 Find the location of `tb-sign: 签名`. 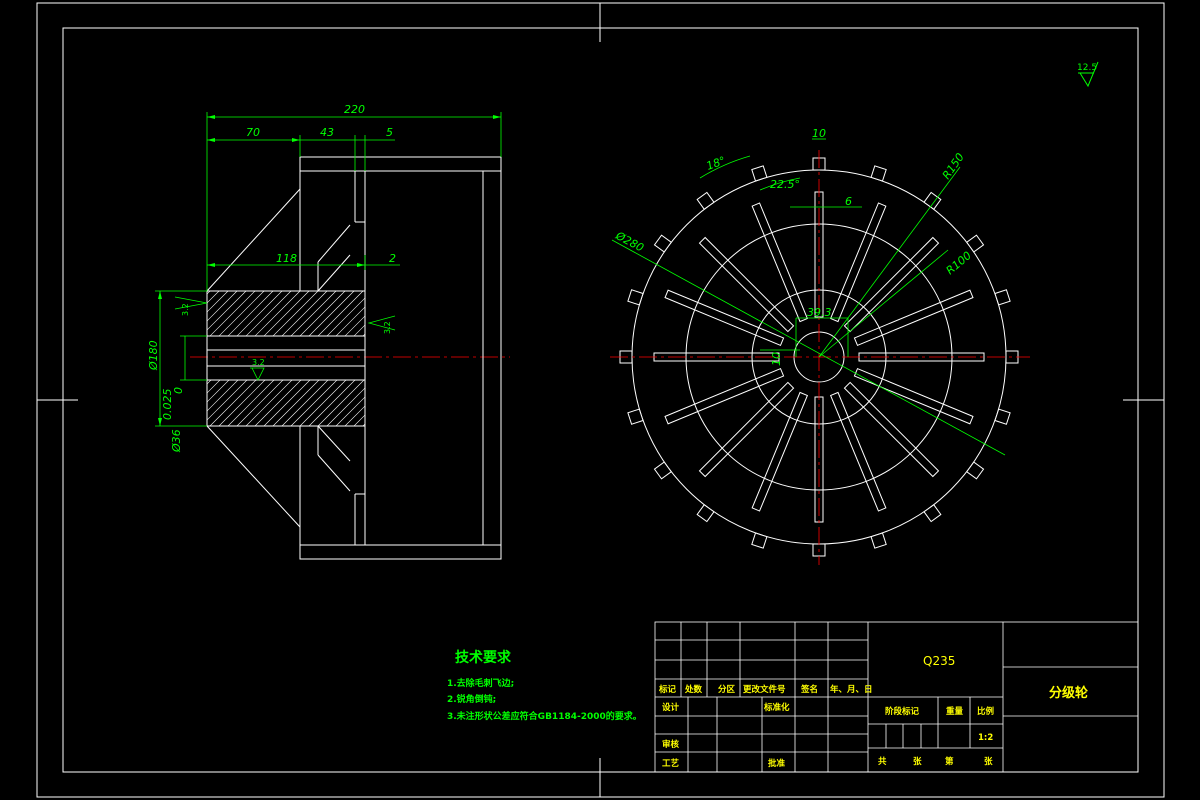

tb-sign: 签名 is located at coordinates (809, 689).